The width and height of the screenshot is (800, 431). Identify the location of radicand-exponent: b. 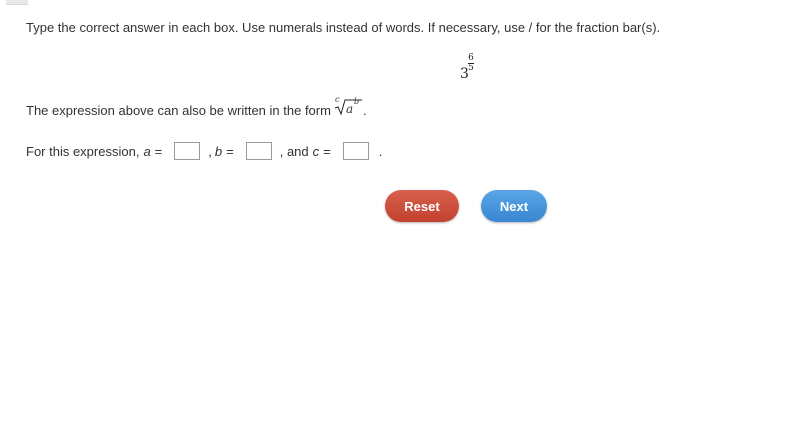
(356, 101).